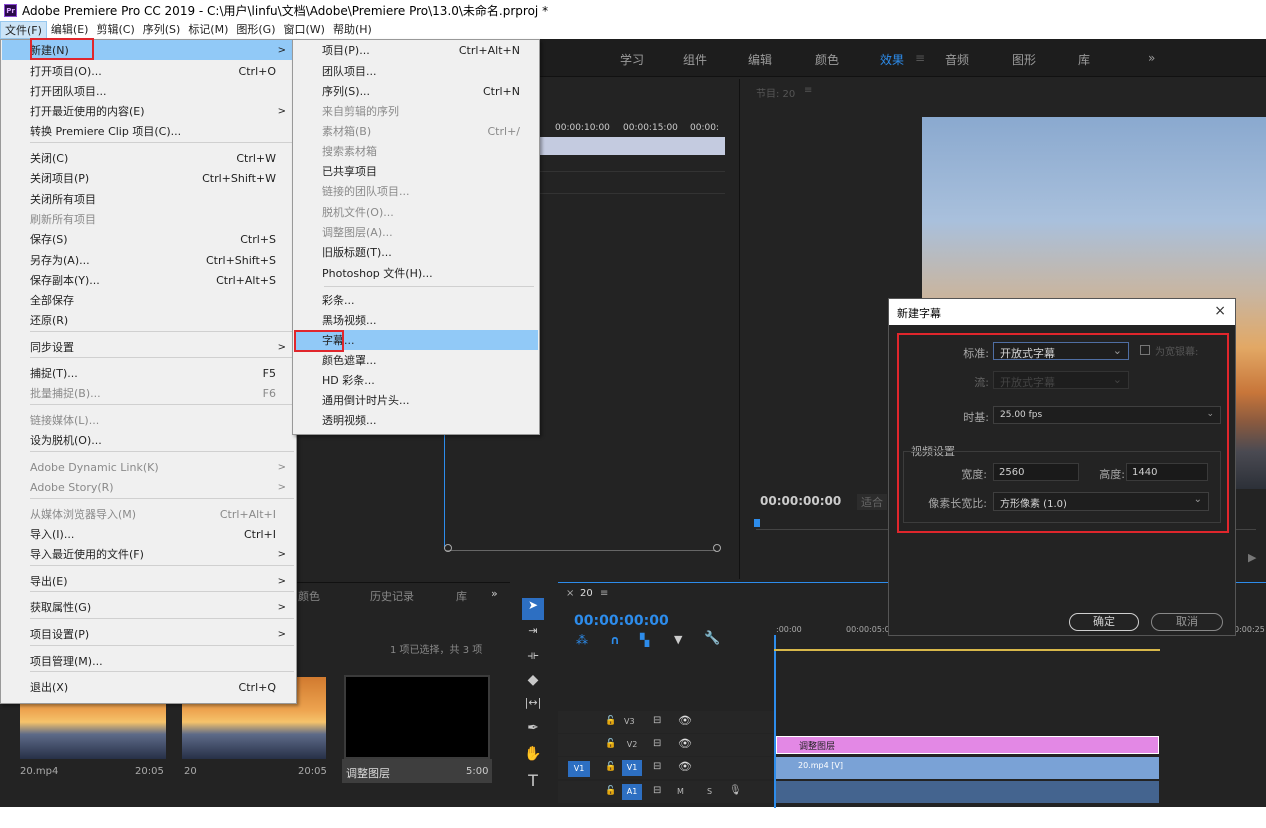  Describe the element at coordinates (808, 90) in the screenshot. I see `program-monitor-menu-icon: ≡` at that location.